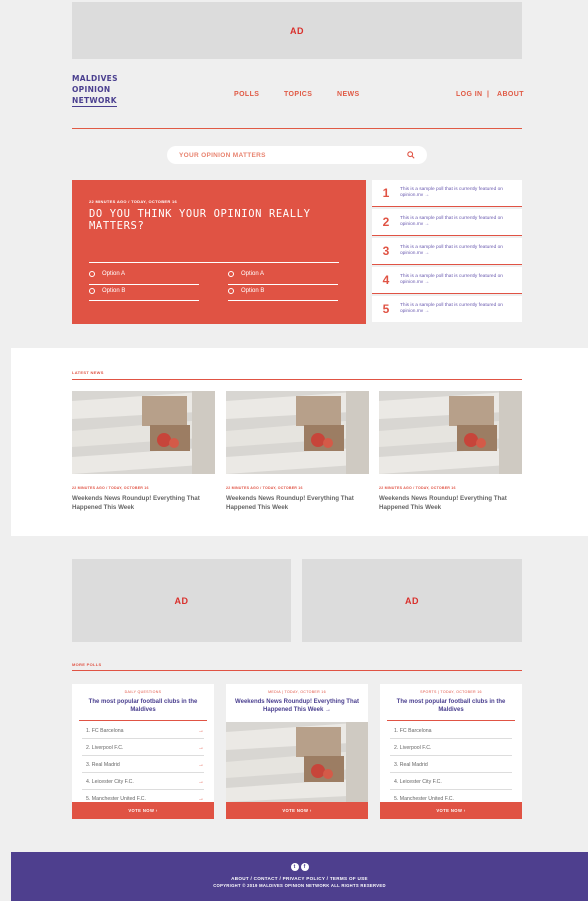 The image size is (588, 901). Describe the element at coordinates (143, 765) in the screenshot. I see `poll-row: 3. Real Madrid →` at that location.